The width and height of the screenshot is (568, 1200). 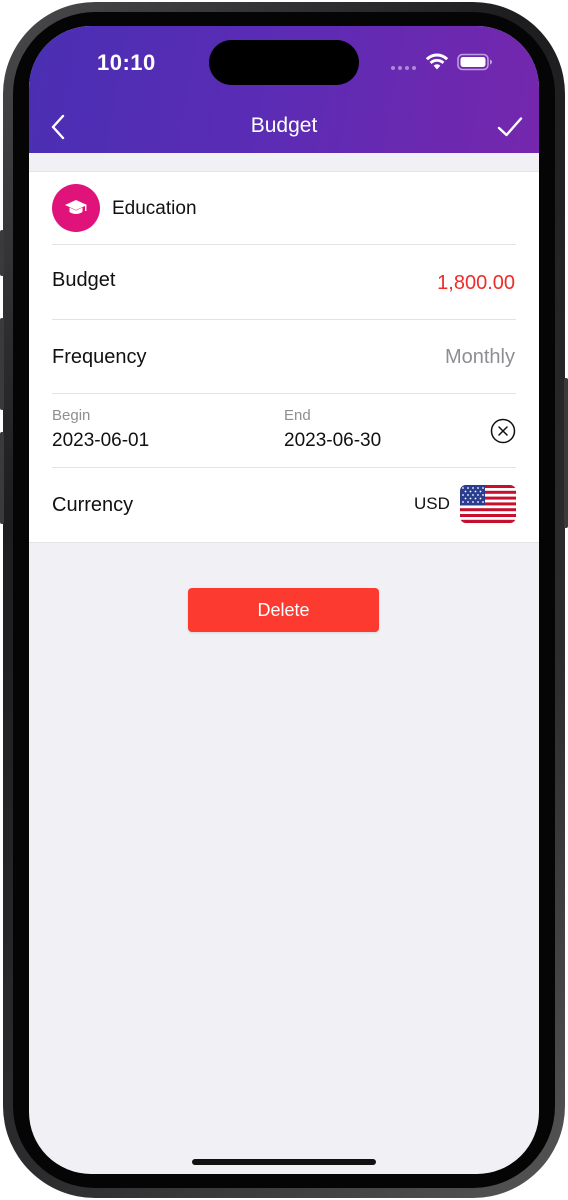 I want to click on us-flag-icon, so click(x=488, y=504).